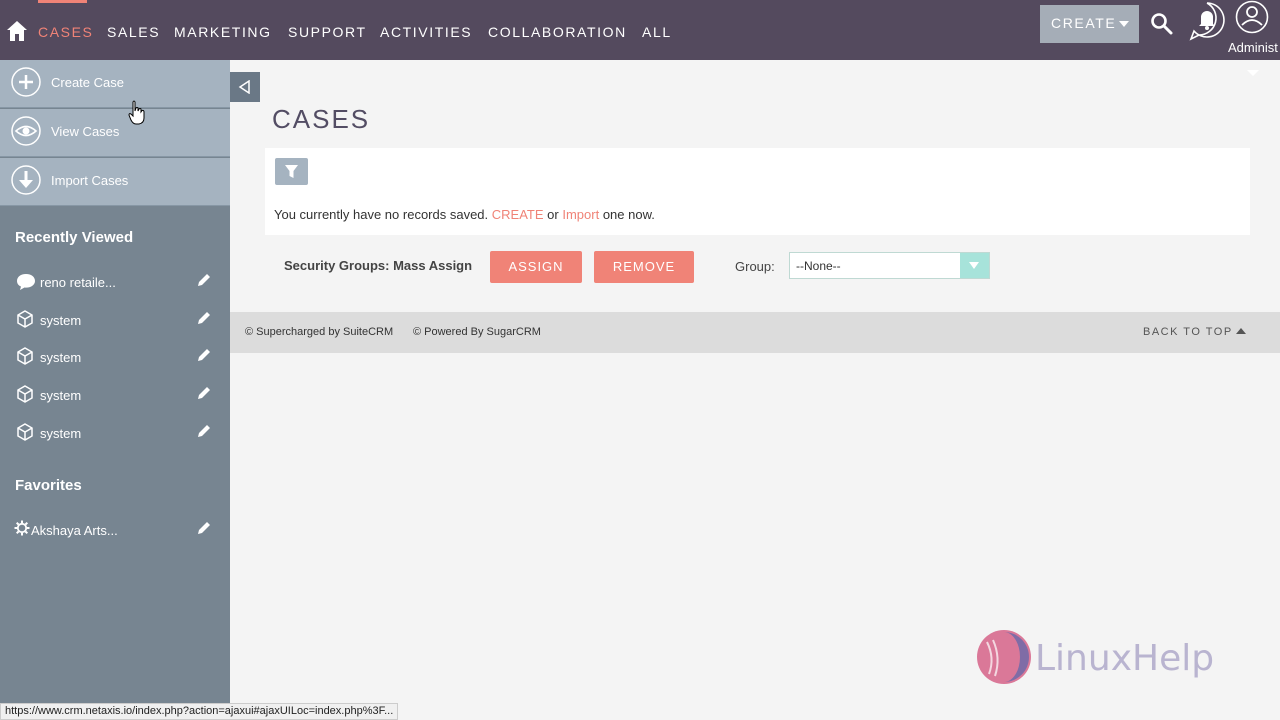 This screenshot has width=1280, height=720. What do you see at coordinates (85, 131) in the screenshot?
I see `sidebar-action-label: View Cases` at bounding box center [85, 131].